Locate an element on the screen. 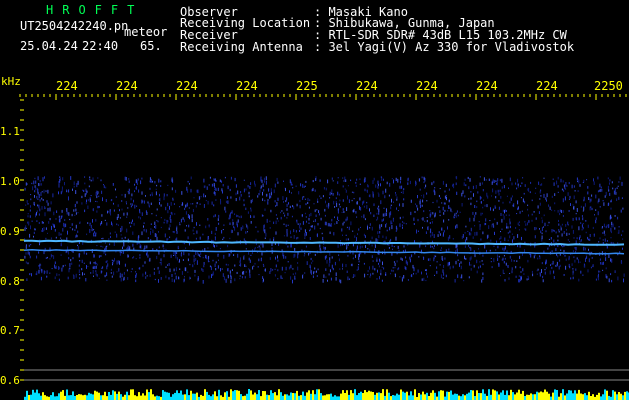 Image resolution: width=629 pixels, height=400 pixels. y-tick: 0.7 is located at coordinates (10, 330).